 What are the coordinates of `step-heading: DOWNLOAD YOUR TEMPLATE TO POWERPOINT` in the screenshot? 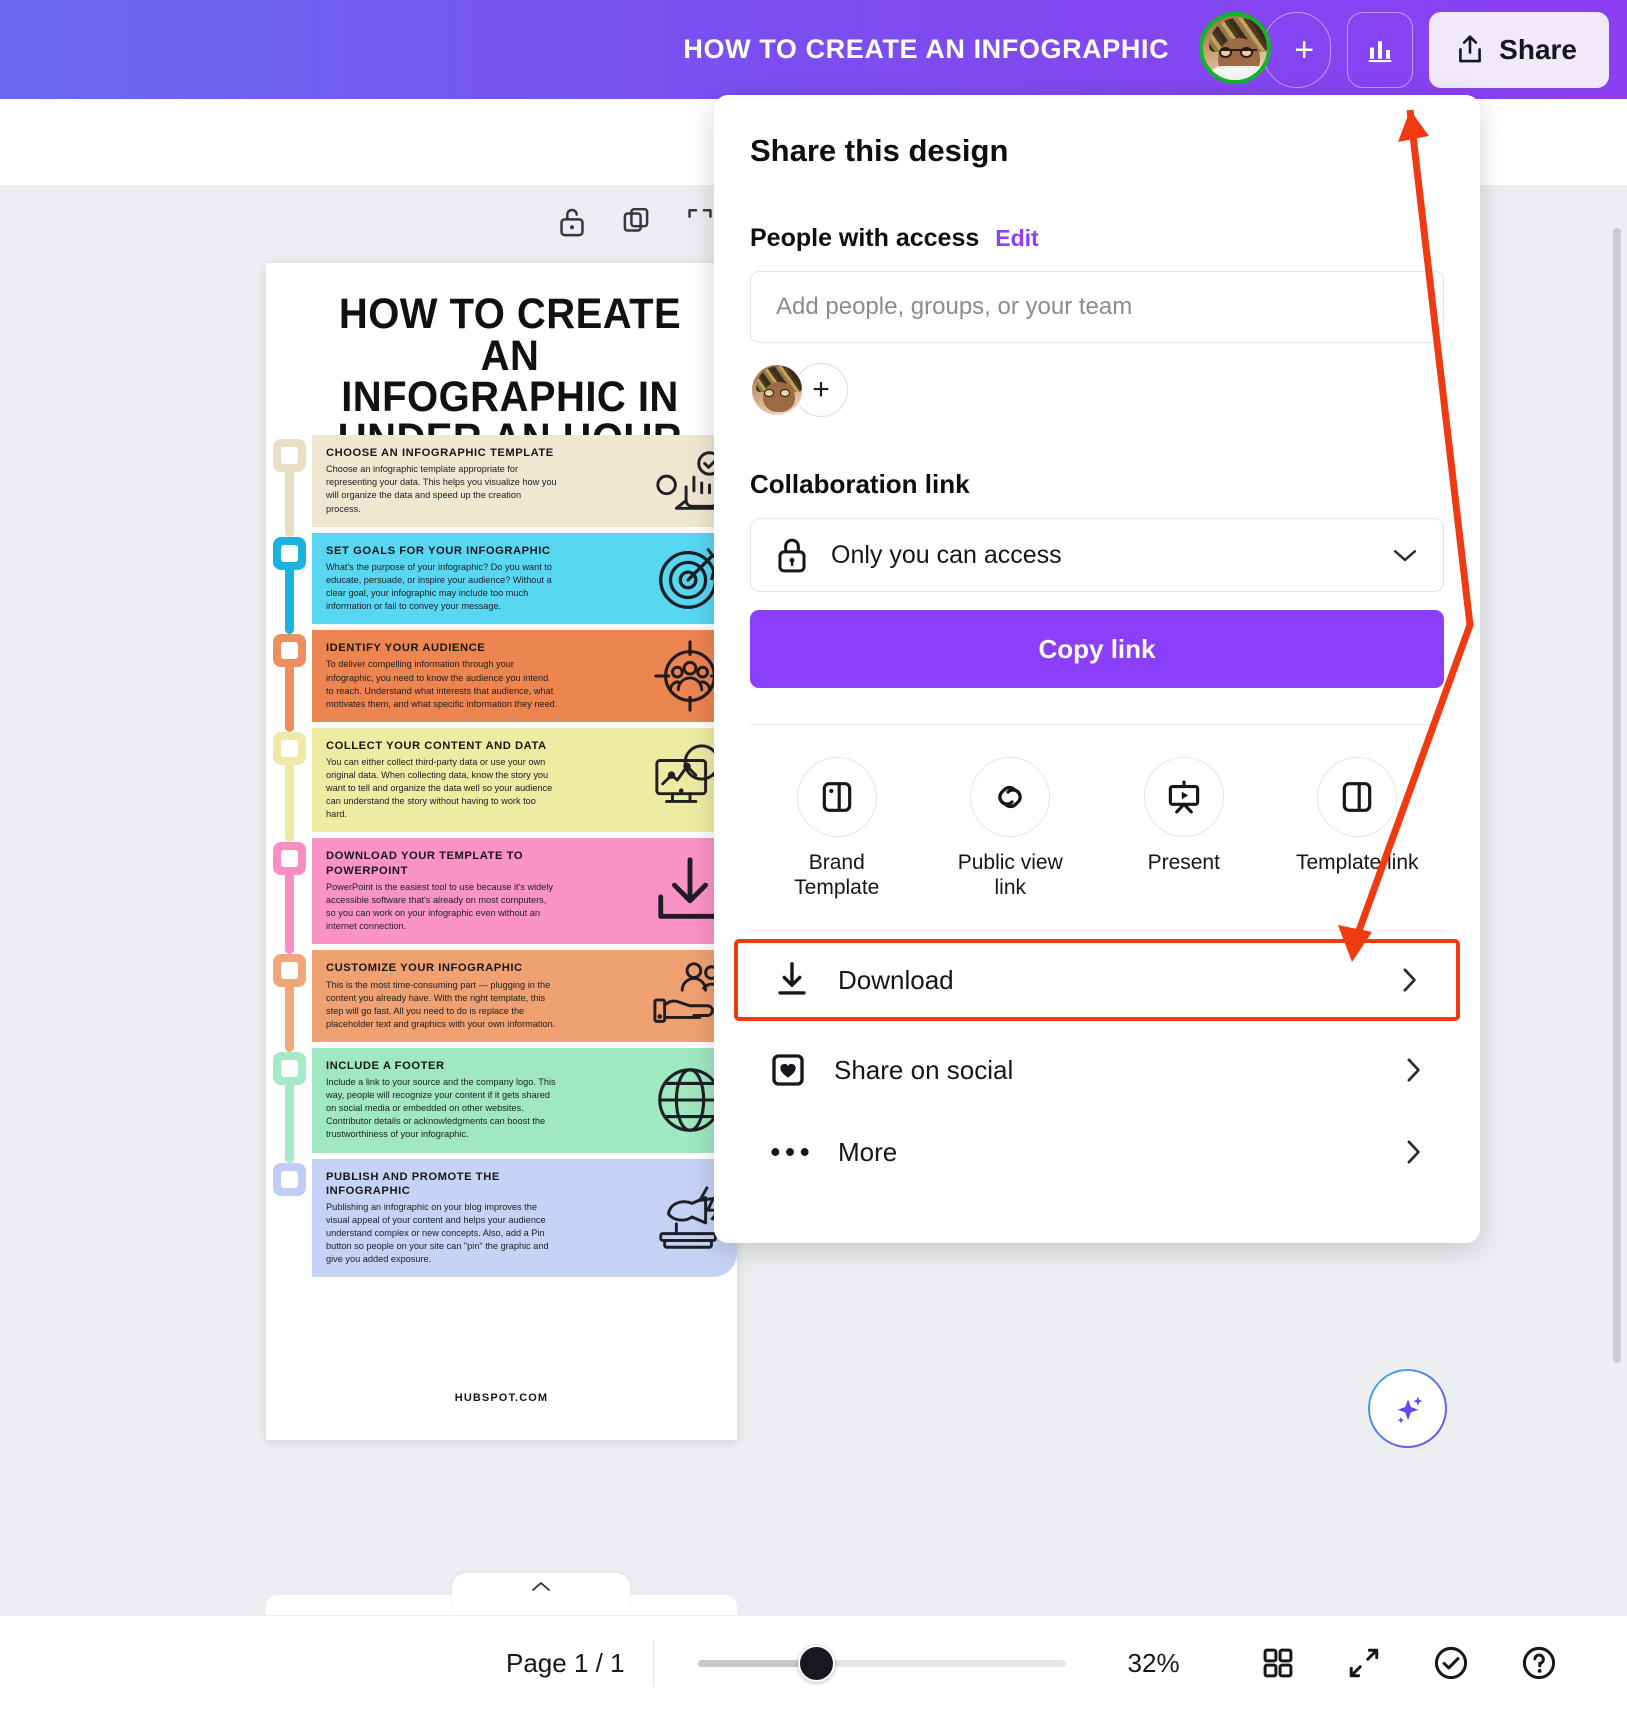 It's located at (425, 863).